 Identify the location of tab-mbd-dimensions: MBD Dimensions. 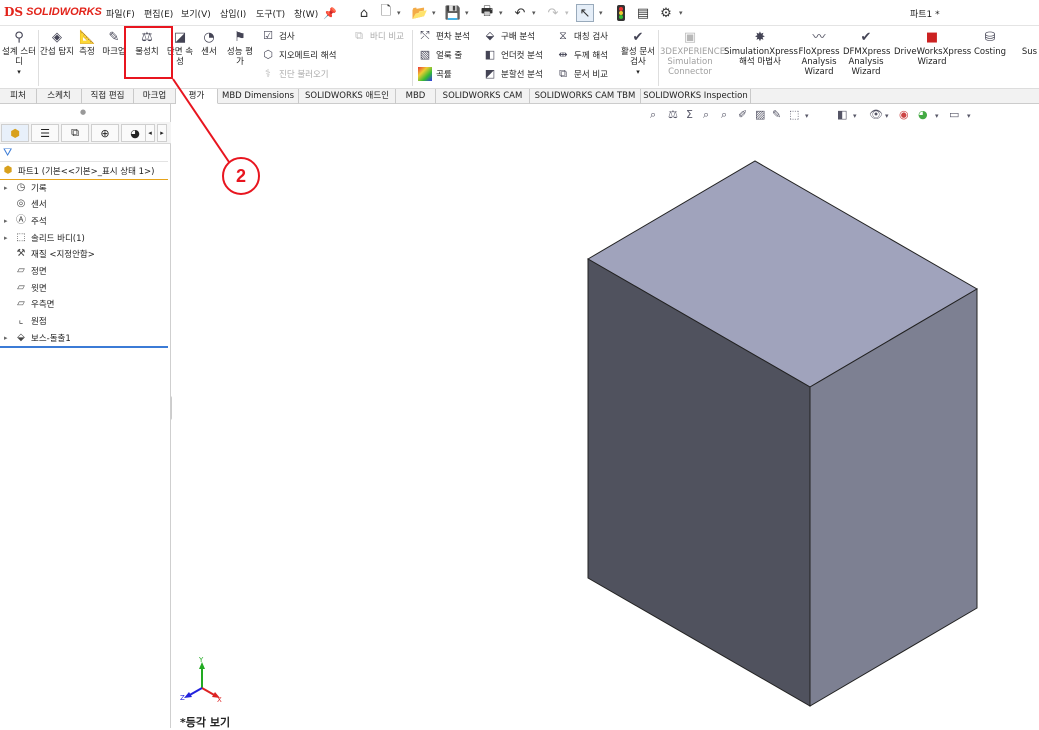
(258, 96).